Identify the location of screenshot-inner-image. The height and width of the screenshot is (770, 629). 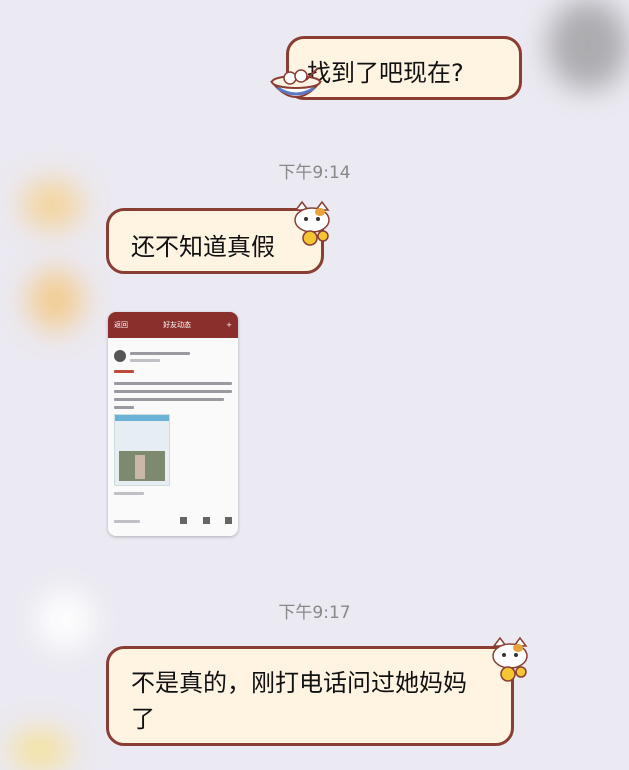
(142, 450).